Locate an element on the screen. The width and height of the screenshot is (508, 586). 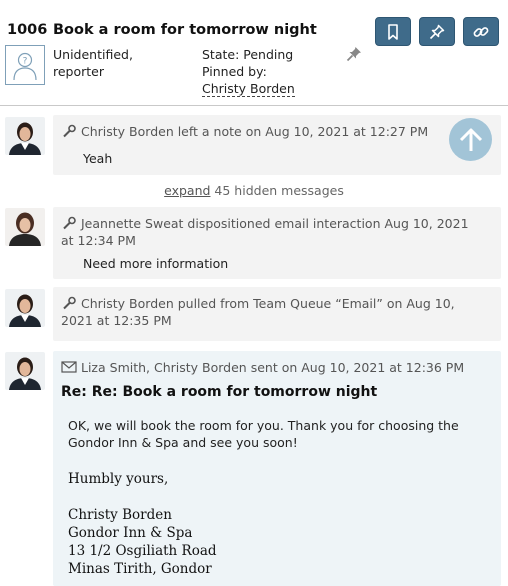
link-icon is located at coordinates (481, 31).